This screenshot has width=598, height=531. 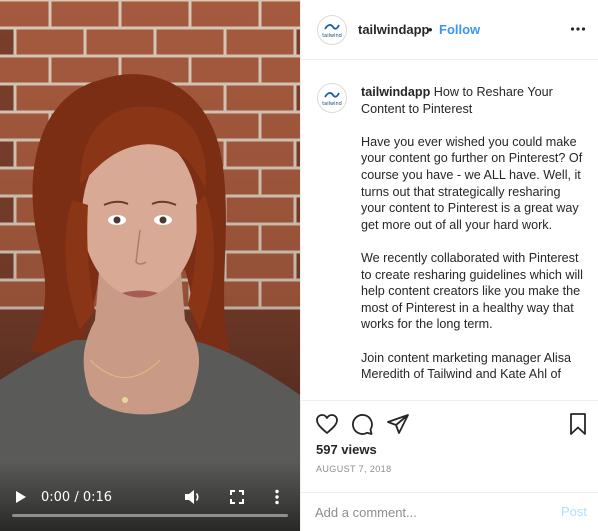 I want to click on caption-avatar: tailwind, so click(x=332, y=98).